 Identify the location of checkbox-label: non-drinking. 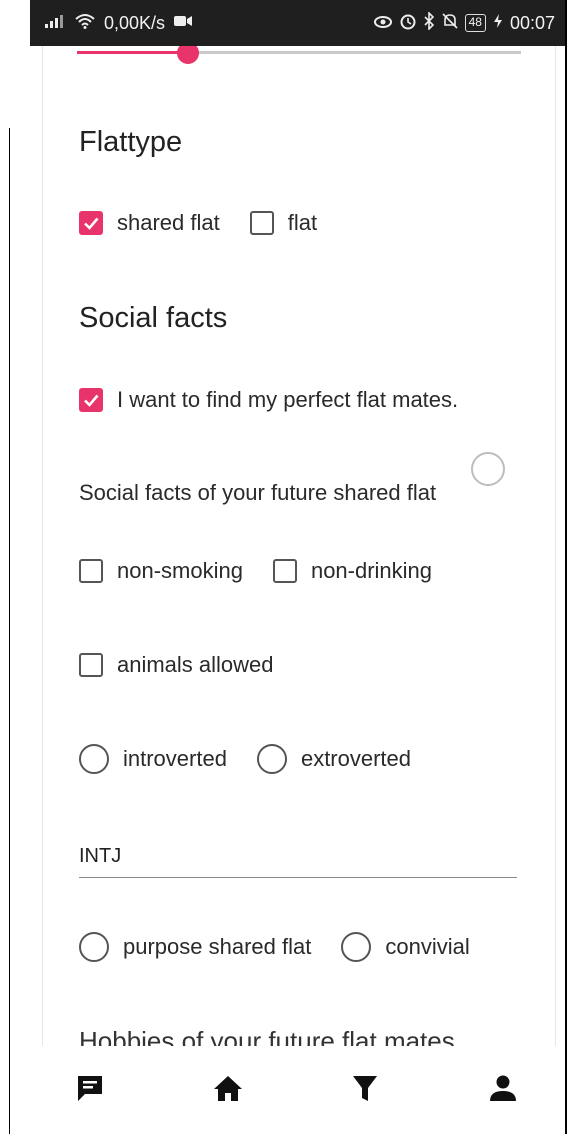
(371, 570).